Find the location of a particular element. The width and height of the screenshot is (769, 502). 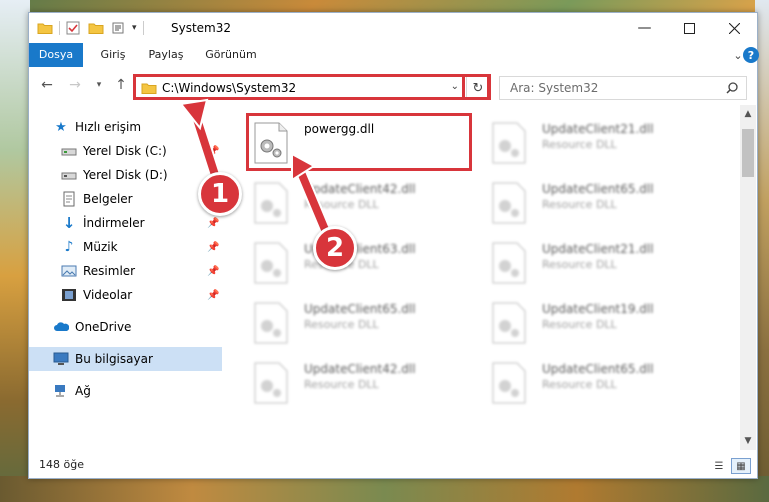

file-name: UpdateClient42.dll is located at coordinates (360, 189).